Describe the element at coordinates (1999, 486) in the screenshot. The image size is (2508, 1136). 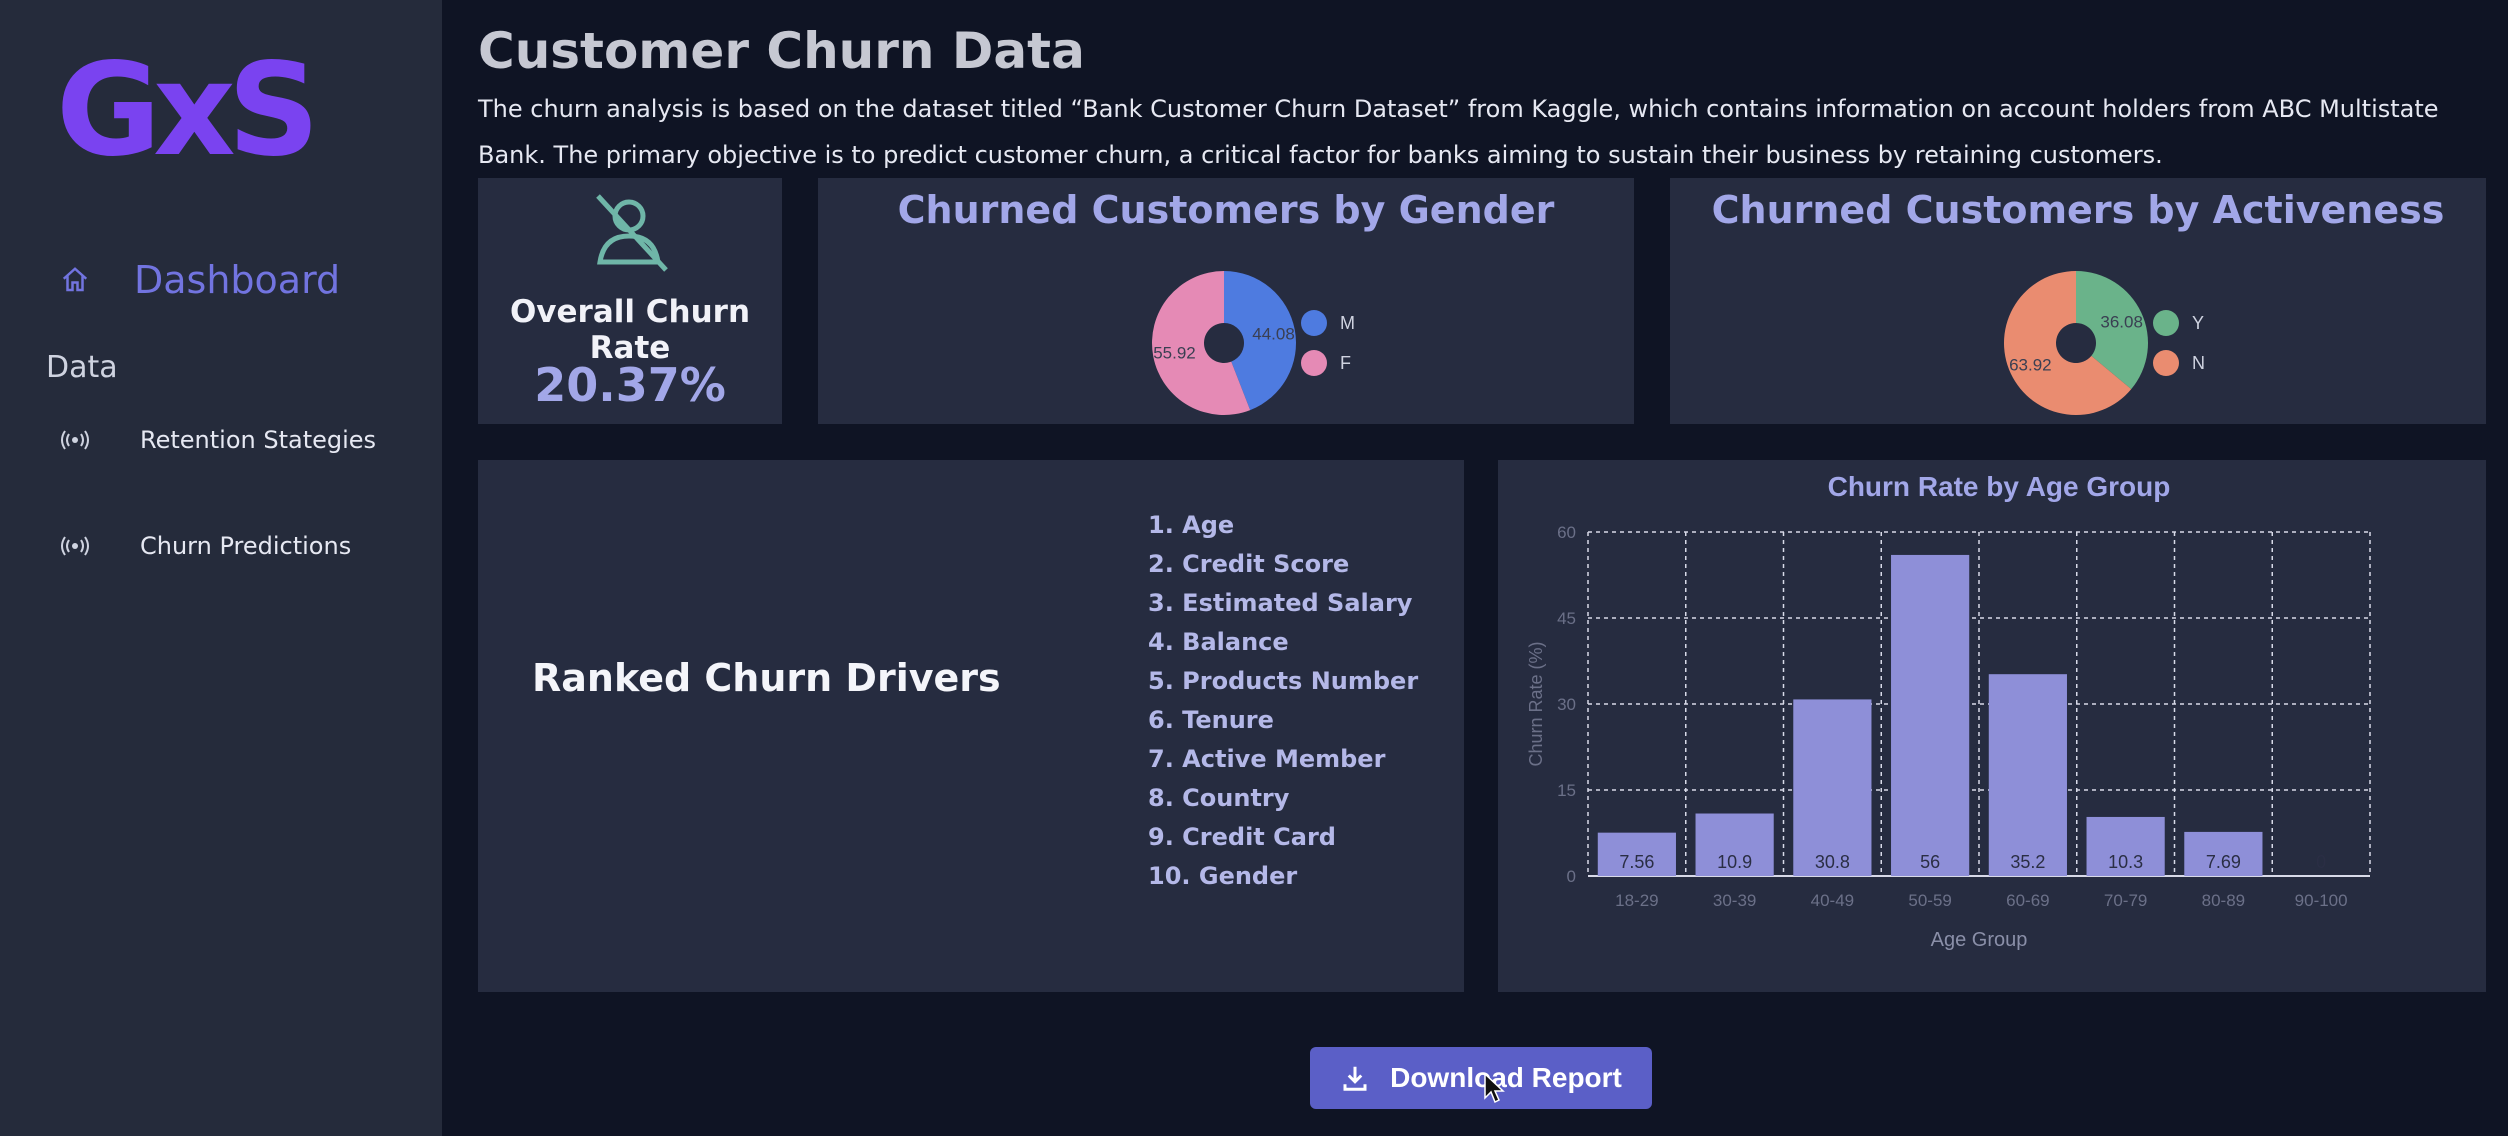
I see `chart-title: Churn Rate by Age Group` at that location.